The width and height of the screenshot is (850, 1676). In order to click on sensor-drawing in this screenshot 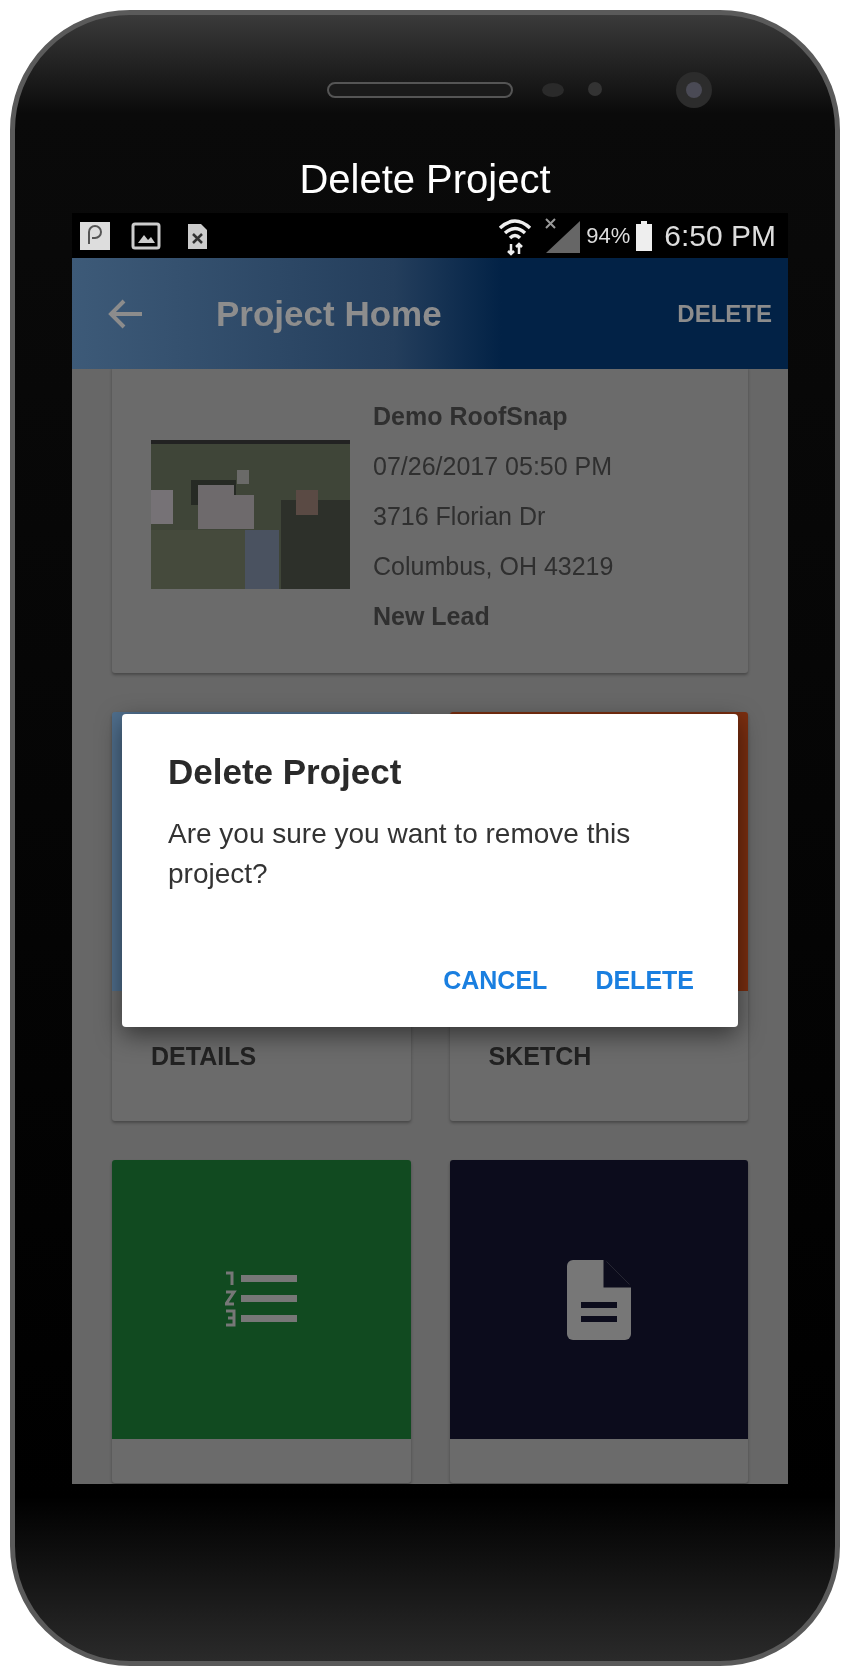, I will do `click(573, 90)`.